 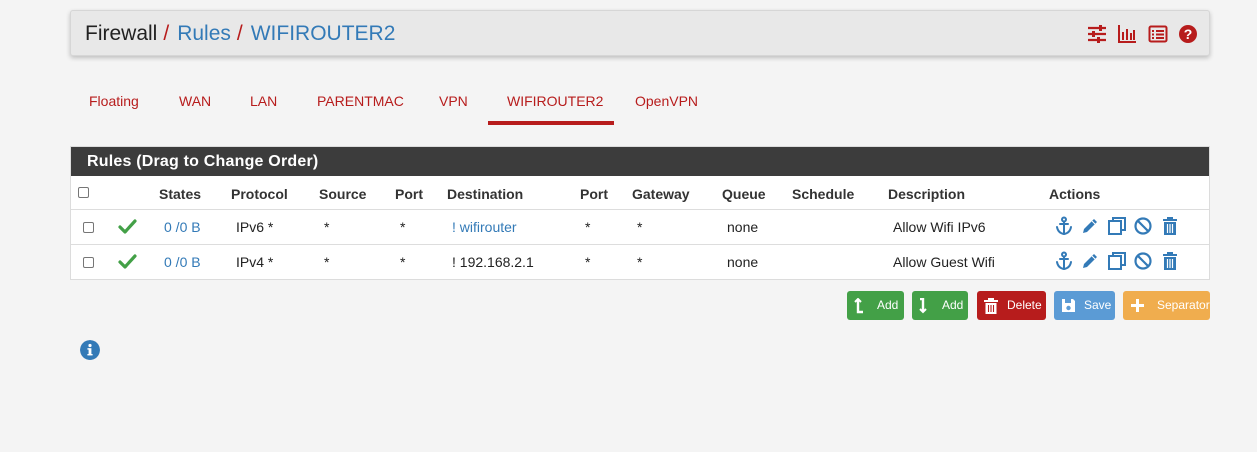 I want to click on column-header-actions: Actions, so click(x=1075, y=194).